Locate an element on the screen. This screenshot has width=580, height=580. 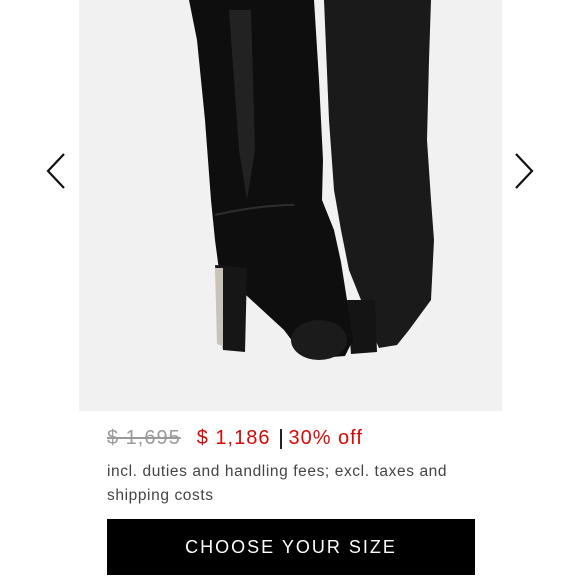
chevron-right-icon is located at coordinates (524, 171).